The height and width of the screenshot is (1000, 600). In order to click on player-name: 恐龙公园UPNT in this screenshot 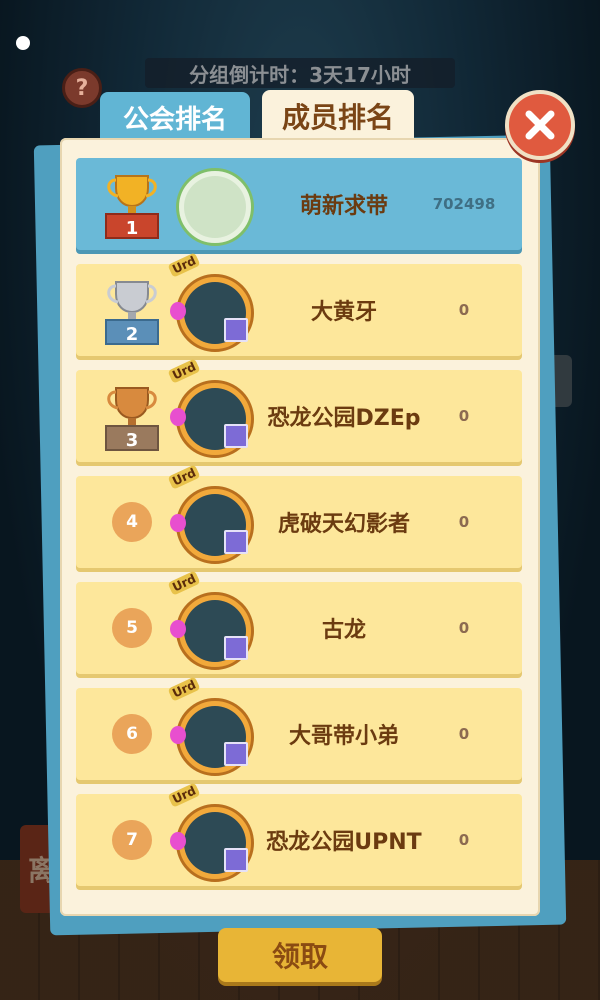, I will do `click(344, 842)`.